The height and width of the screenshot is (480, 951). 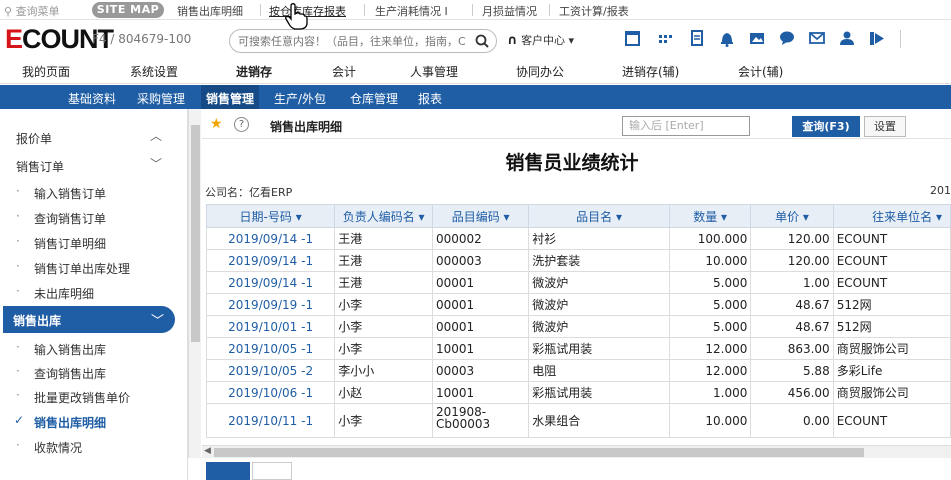 What do you see at coordinates (154, 71) in the screenshot?
I see `main-menu-system-settings: 系统设置` at bounding box center [154, 71].